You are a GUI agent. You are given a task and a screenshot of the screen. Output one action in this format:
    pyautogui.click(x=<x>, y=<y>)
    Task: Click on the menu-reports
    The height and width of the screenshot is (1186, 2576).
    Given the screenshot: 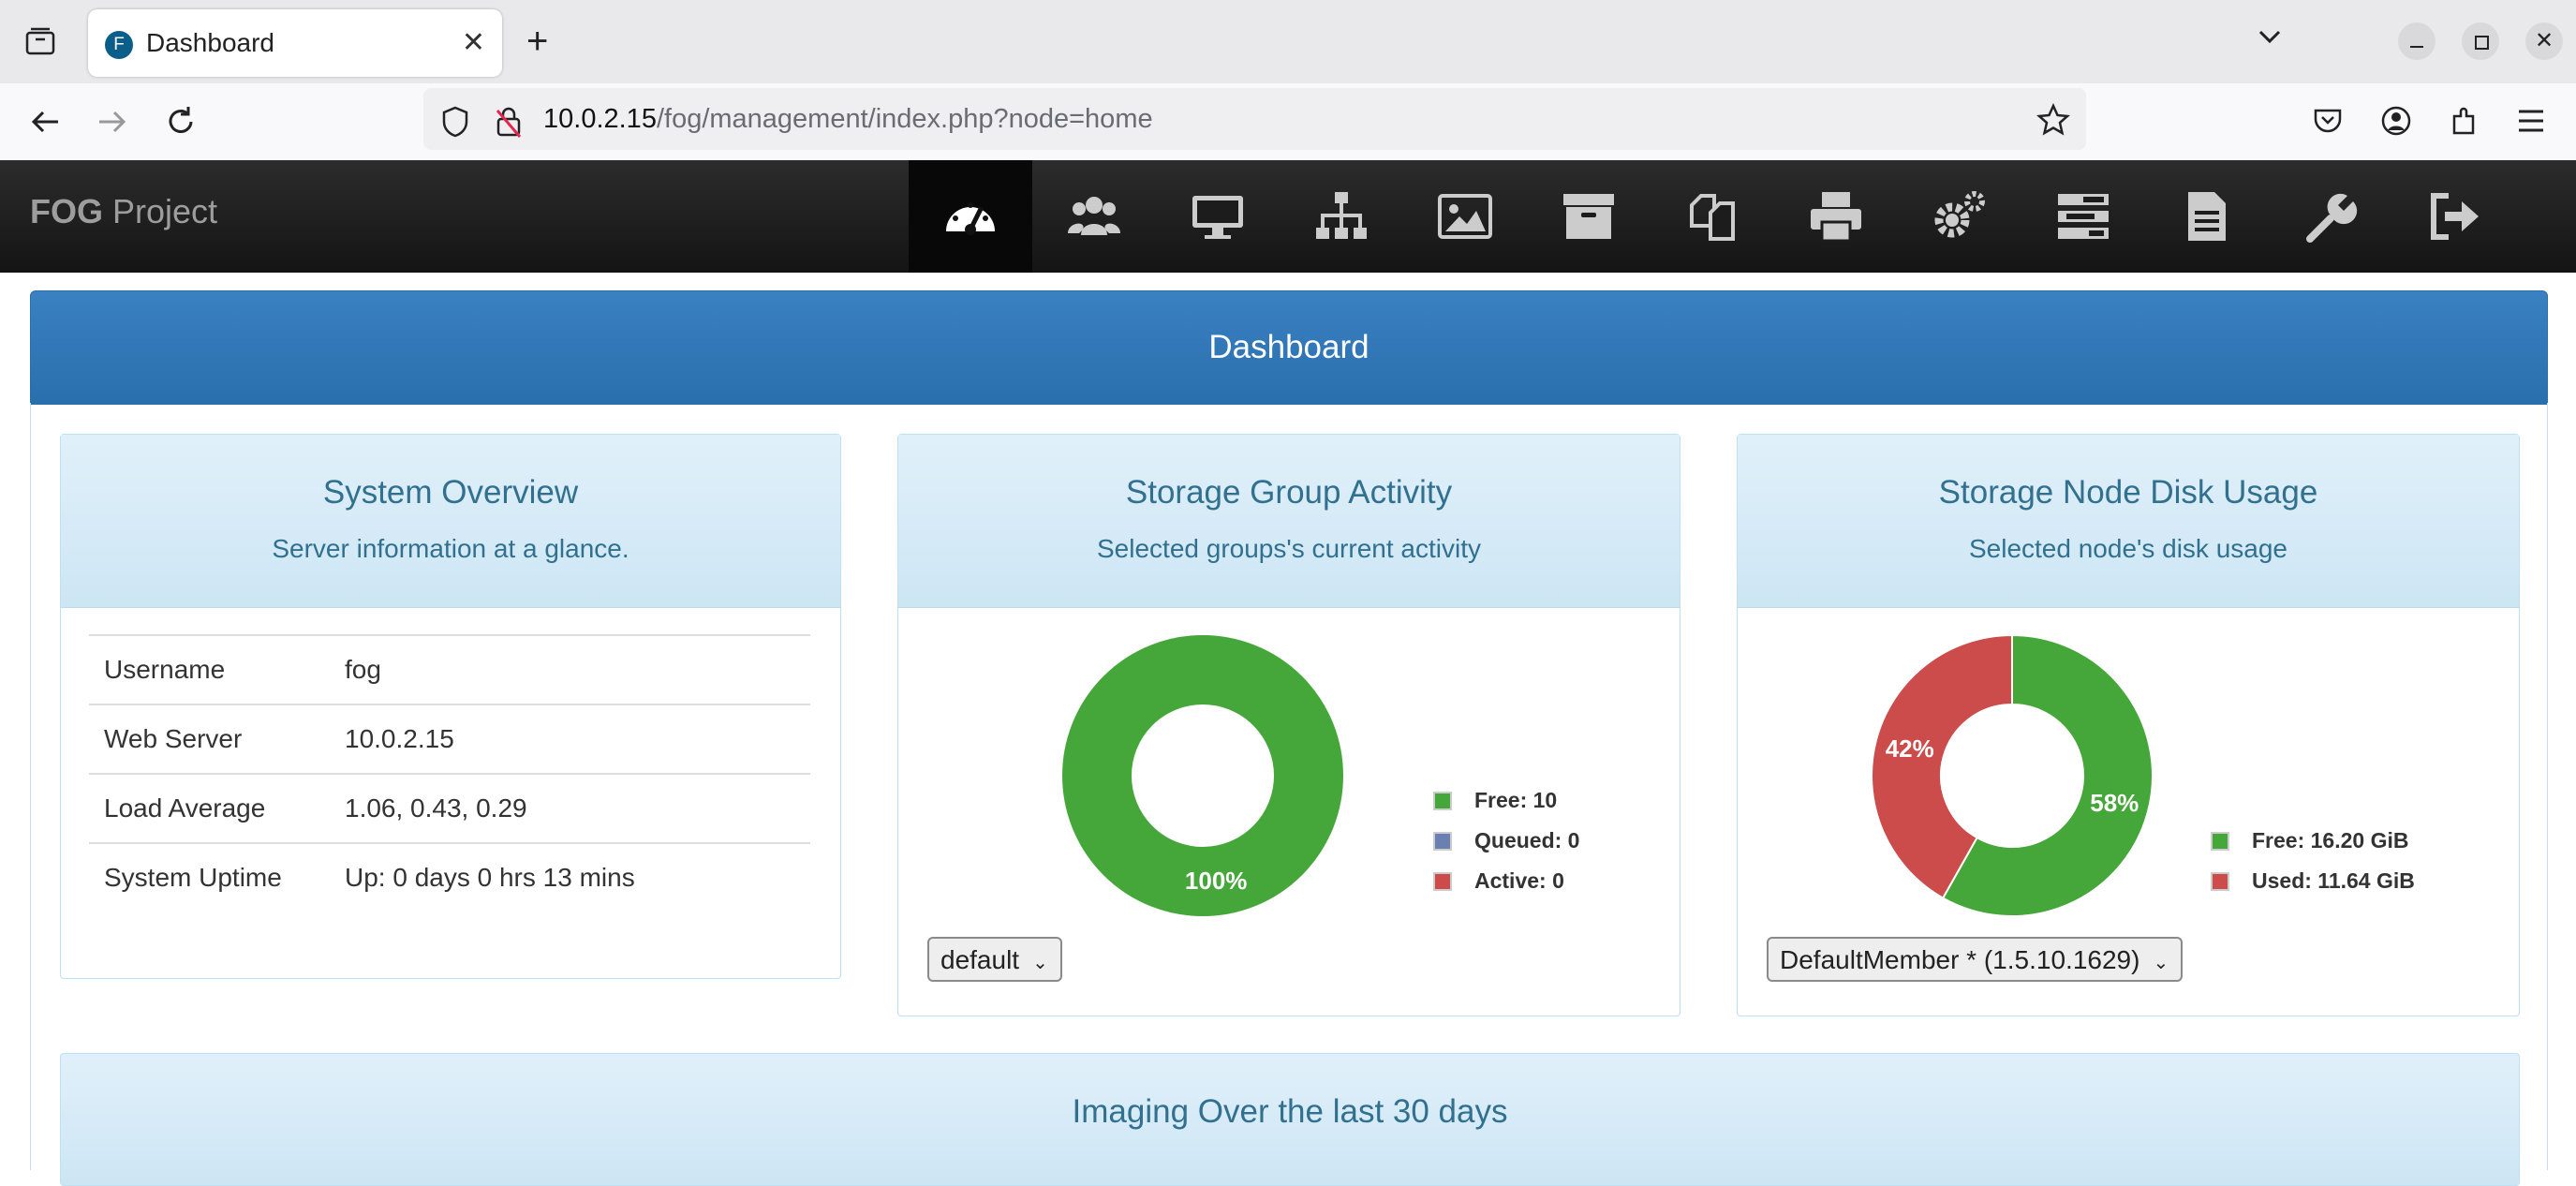 What is the action you would take?
    pyautogui.click(x=2207, y=216)
    